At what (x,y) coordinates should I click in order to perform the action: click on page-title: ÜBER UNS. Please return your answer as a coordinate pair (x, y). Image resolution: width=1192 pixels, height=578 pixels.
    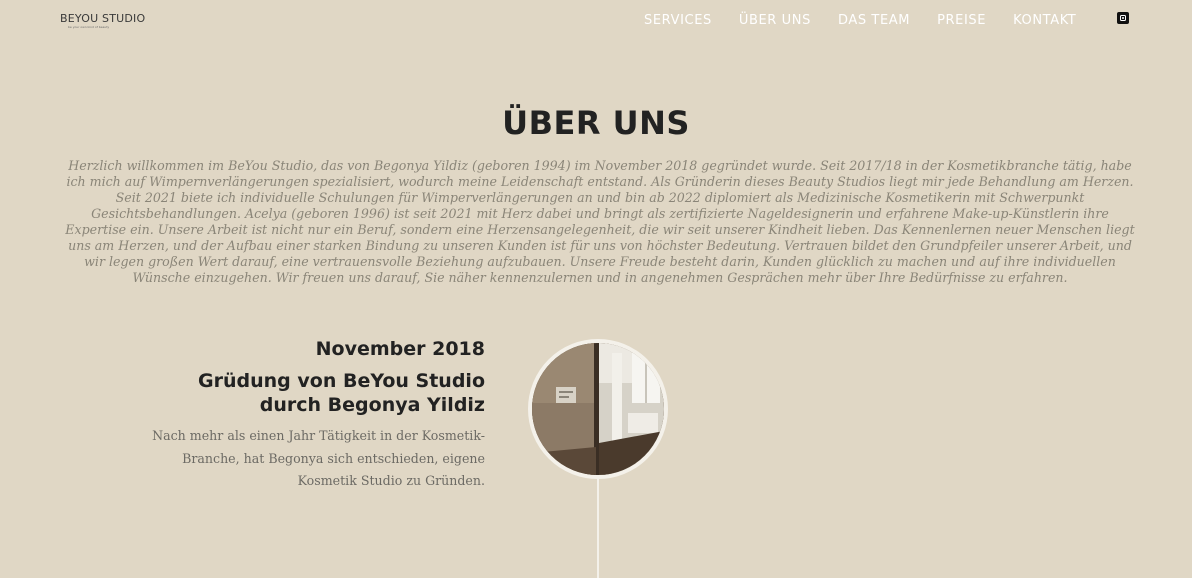
    Looking at the image, I should click on (596, 123).